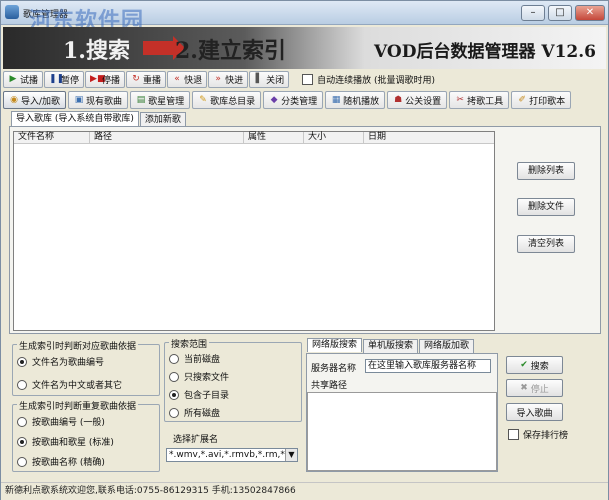  I want to click on print-icon: ✐, so click(522, 100).